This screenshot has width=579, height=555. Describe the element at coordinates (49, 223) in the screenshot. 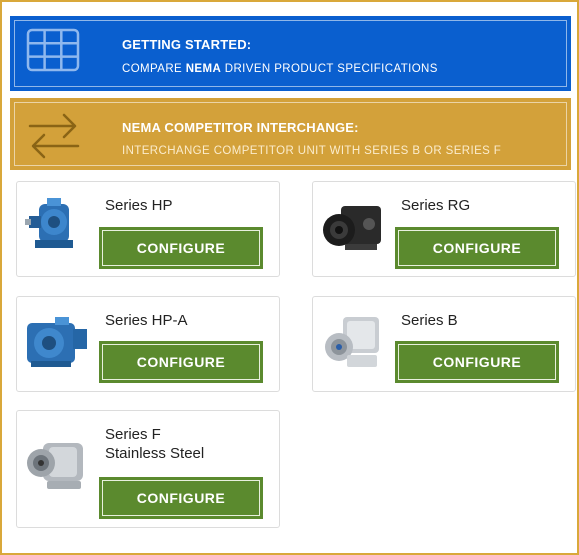

I see `blue-worm-gearbox-image` at that location.